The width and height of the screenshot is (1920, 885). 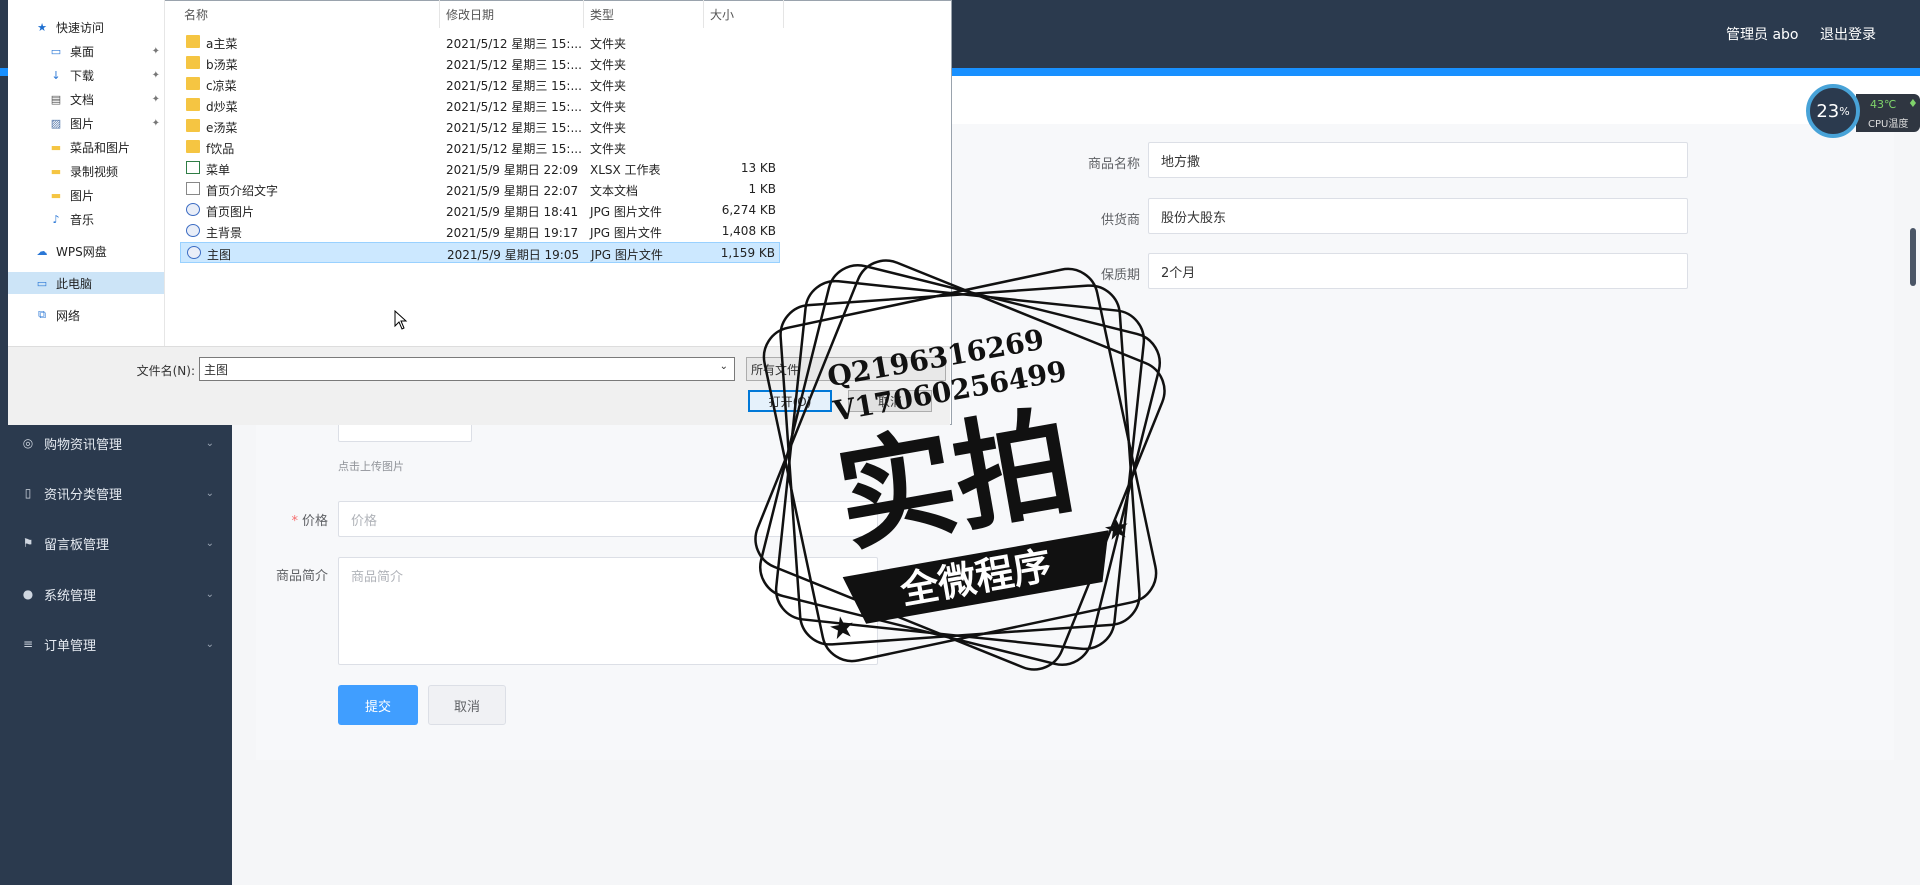 What do you see at coordinates (86, 315) in the screenshot?
I see `nav-item-11: ⧉ 网络` at bounding box center [86, 315].